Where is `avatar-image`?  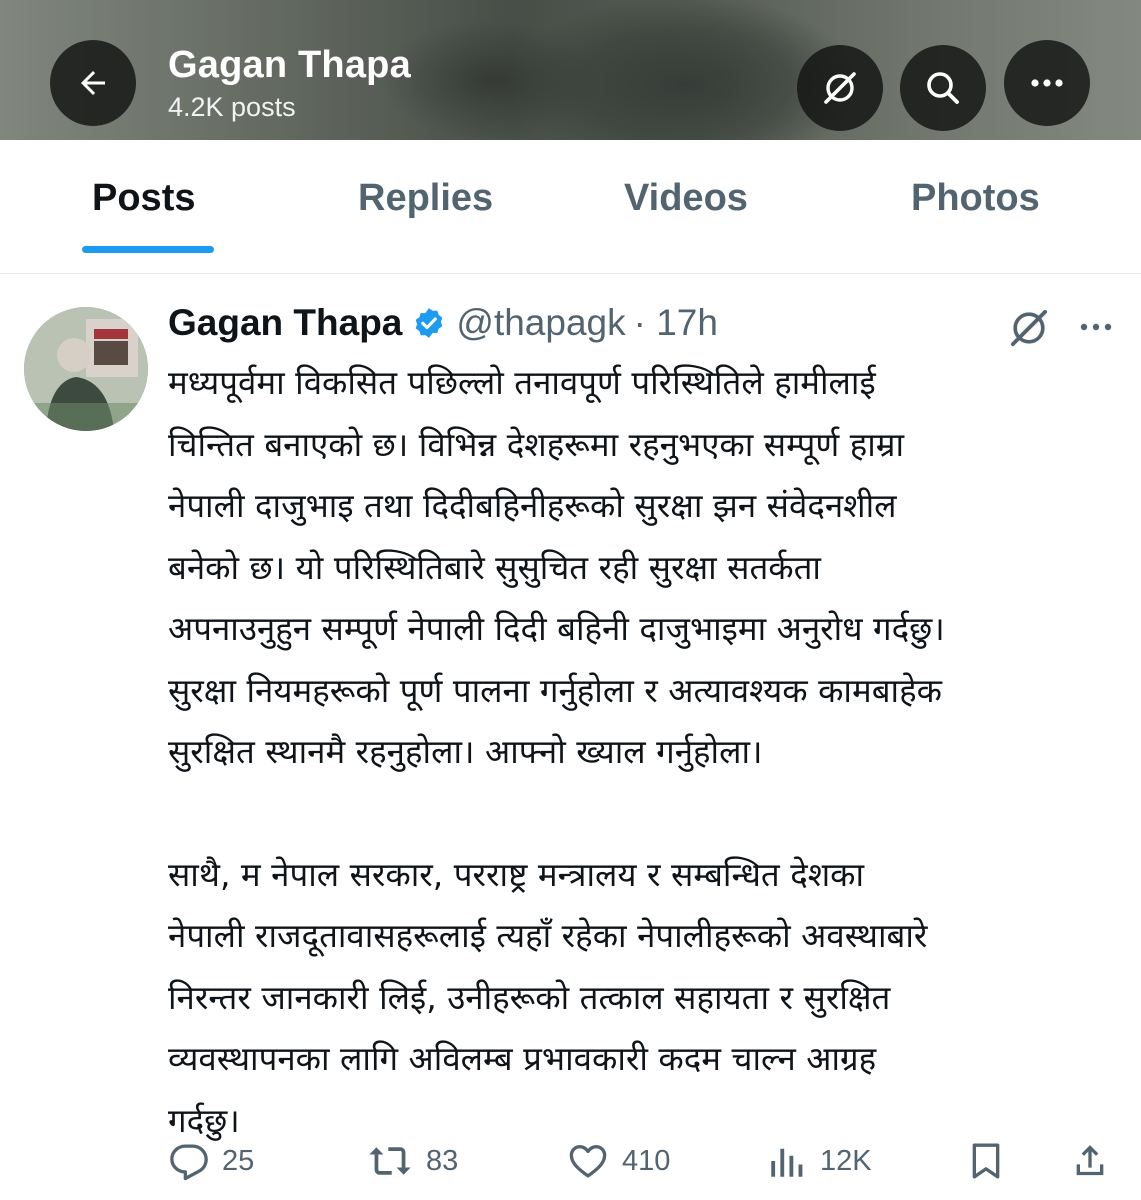 avatar-image is located at coordinates (86, 369).